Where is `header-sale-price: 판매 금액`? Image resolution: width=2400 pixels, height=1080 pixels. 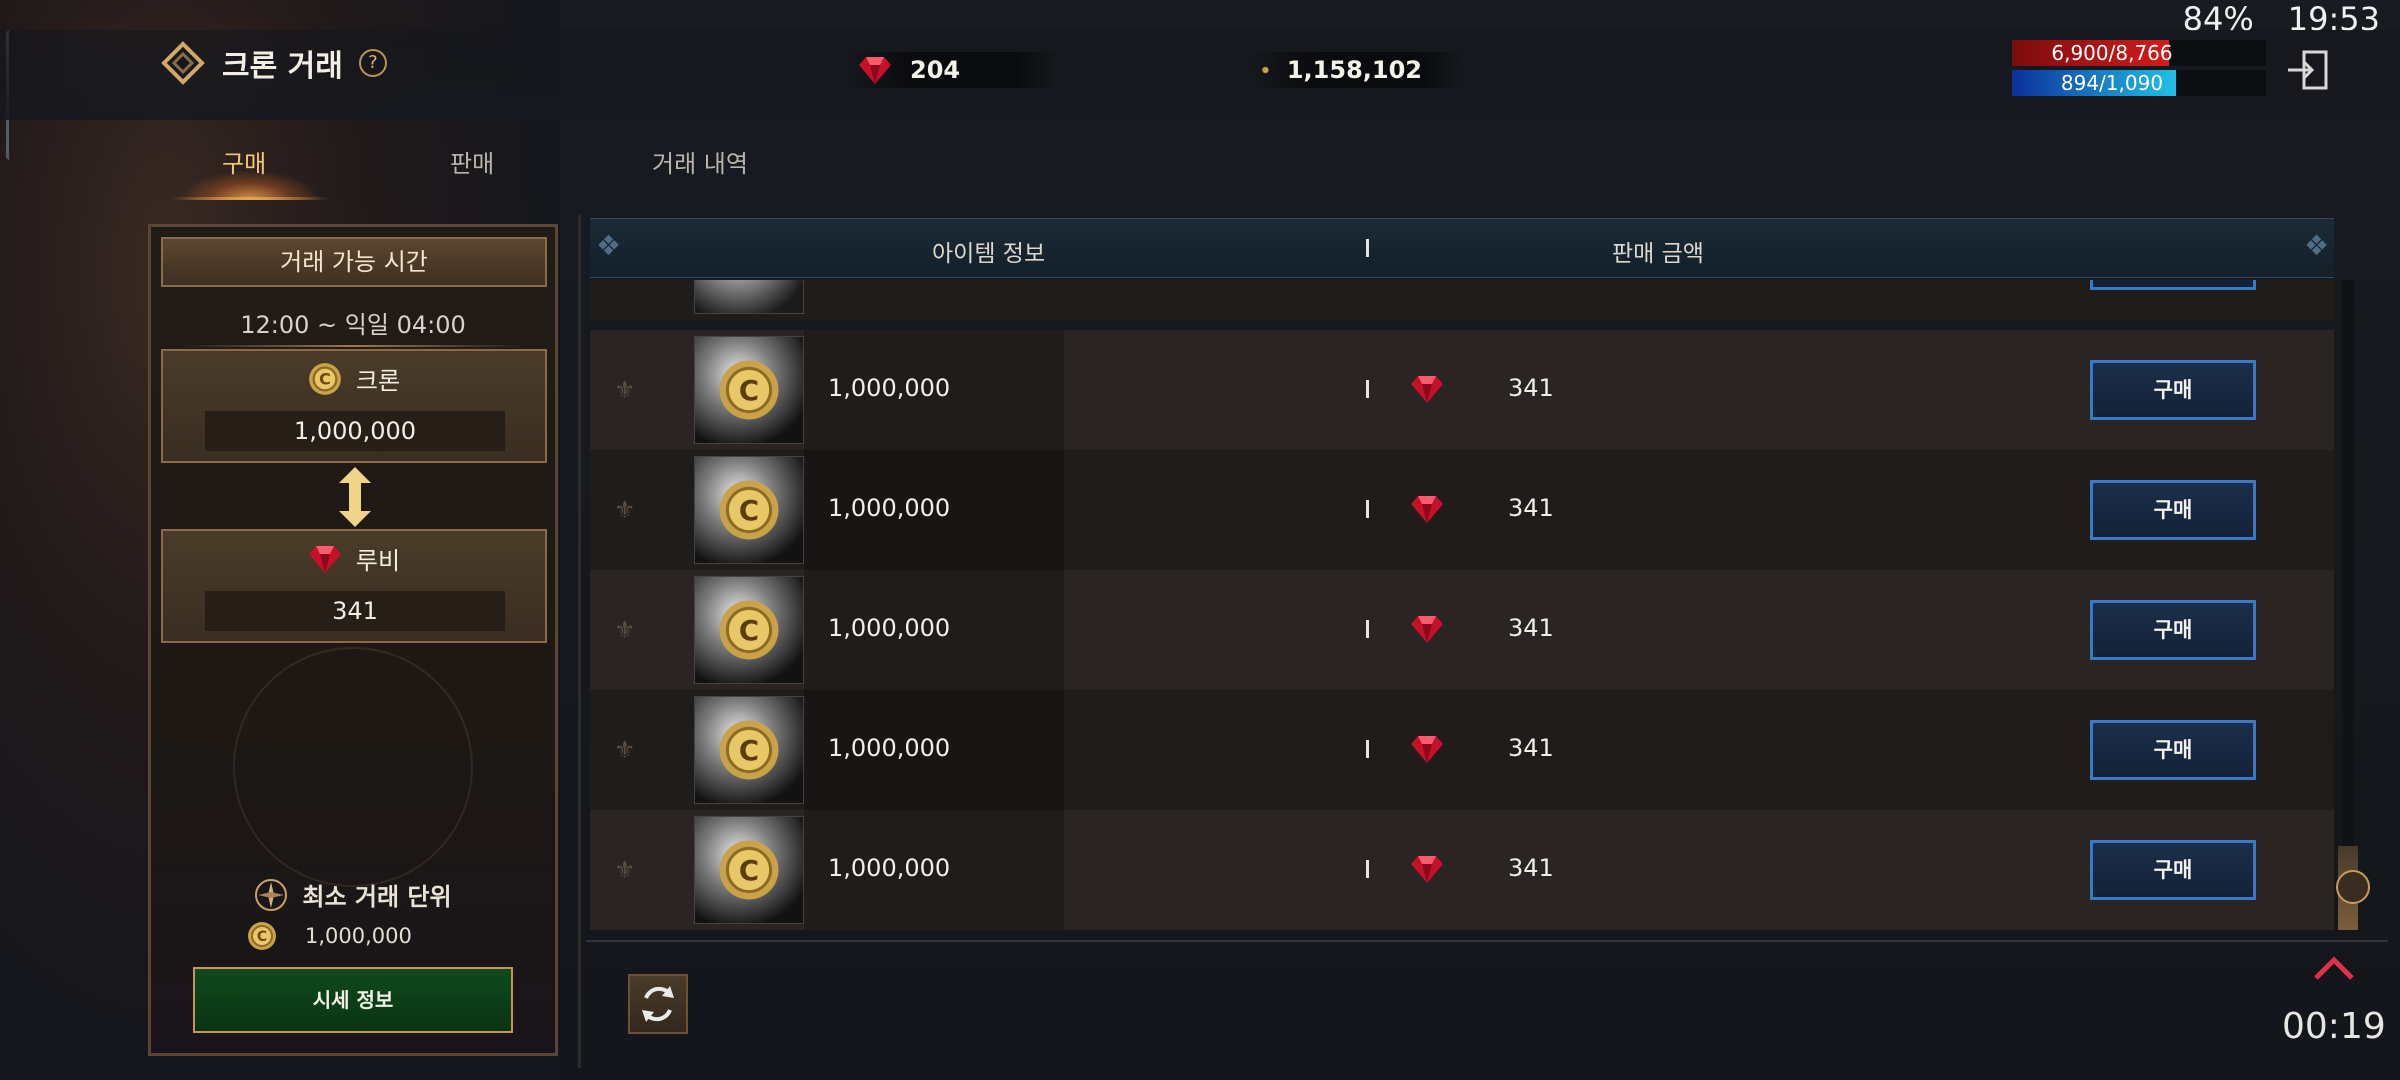 header-sale-price: 판매 금액 is located at coordinates (1658, 254).